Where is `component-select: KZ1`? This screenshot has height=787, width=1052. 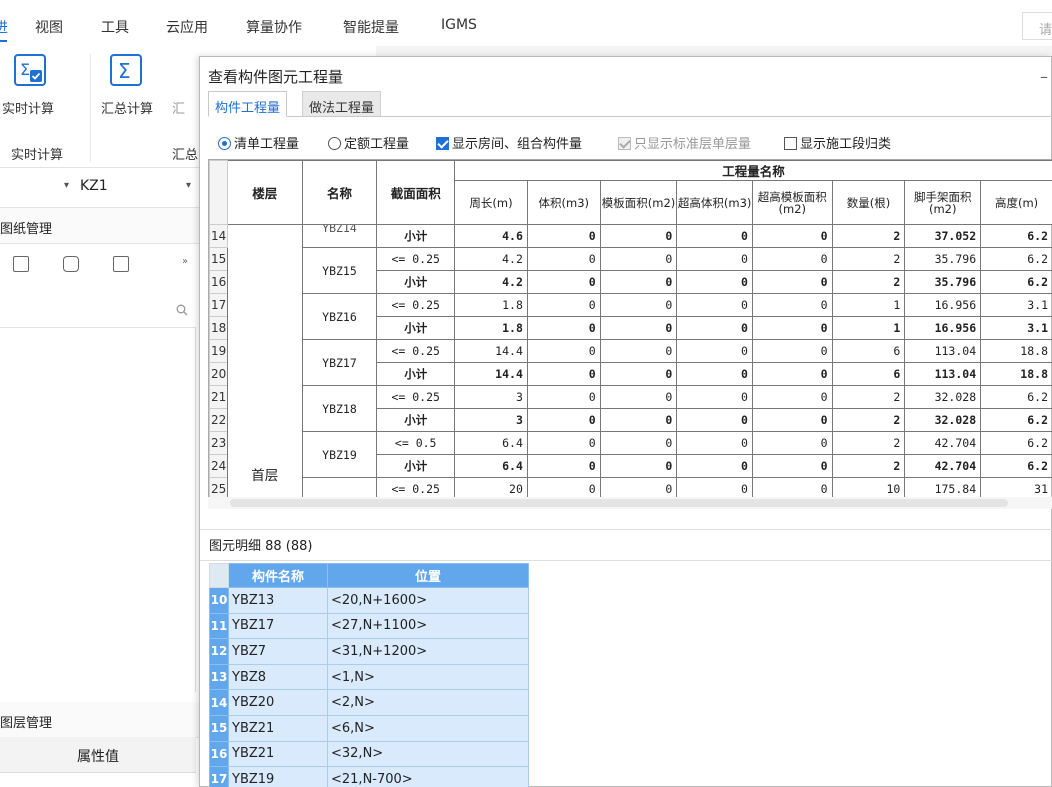 component-select: KZ1 is located at coordinates (94, 186).